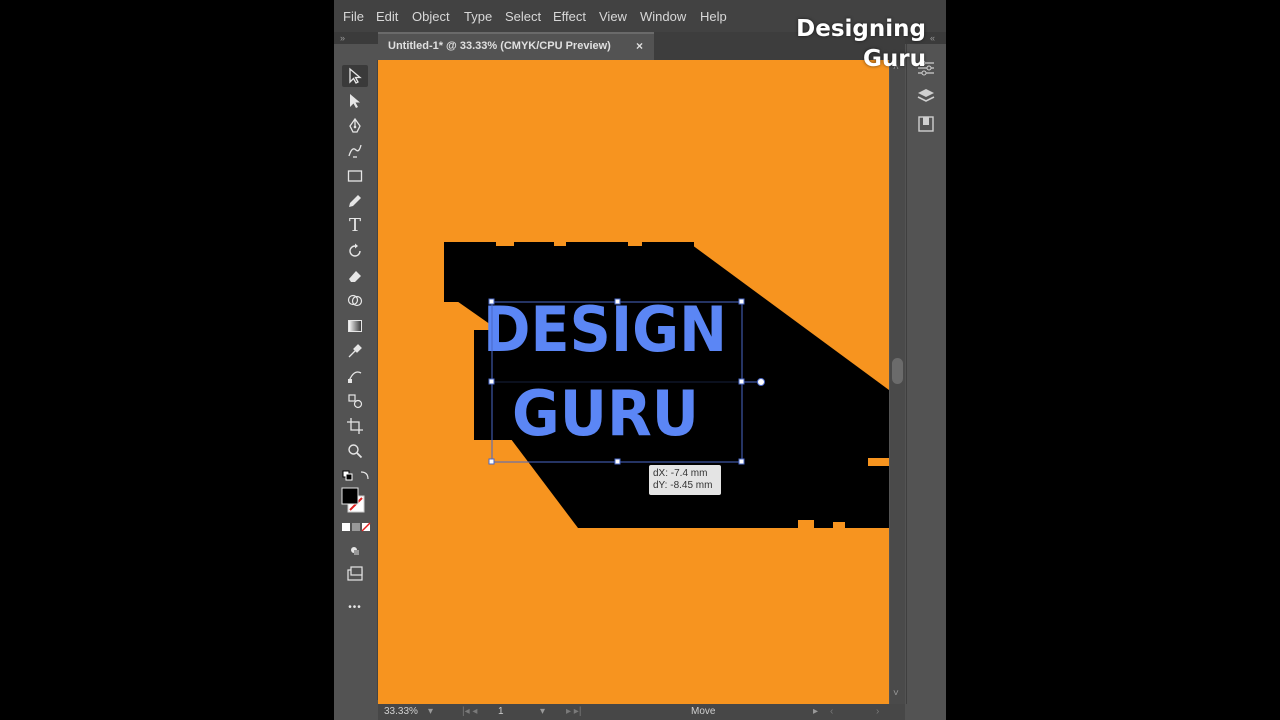  What do you see at coordinates (499, 46) in the screenshot?
I see `document-tab-title: Untitled-1* @ 33.33% (CMYK/CPU Preview)` at bounding box center [499, 46].